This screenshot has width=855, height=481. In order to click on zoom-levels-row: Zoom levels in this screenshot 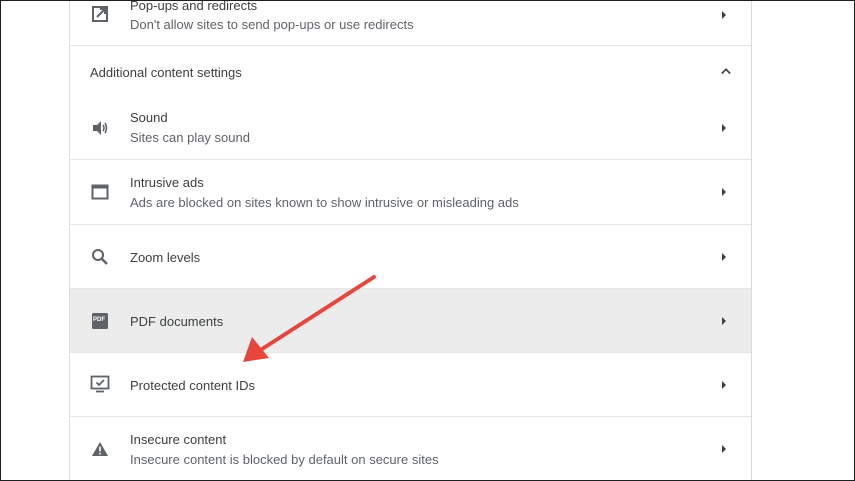, I will do `click(410, 257)`.